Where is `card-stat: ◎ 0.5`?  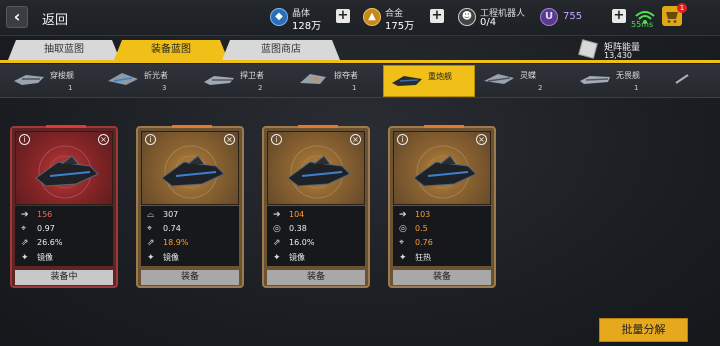
card-stat: ◎ 0.5 is located at coordinates (413, 229).